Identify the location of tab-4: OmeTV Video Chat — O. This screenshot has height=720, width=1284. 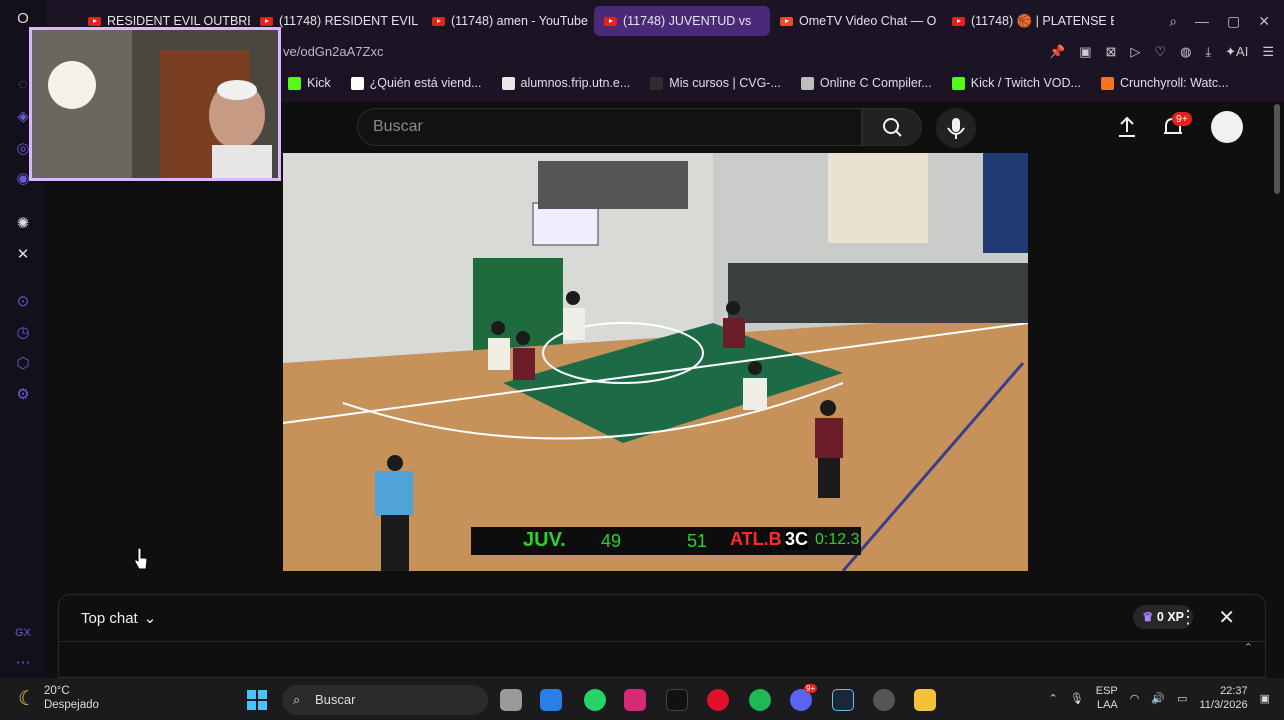
(856, 21).